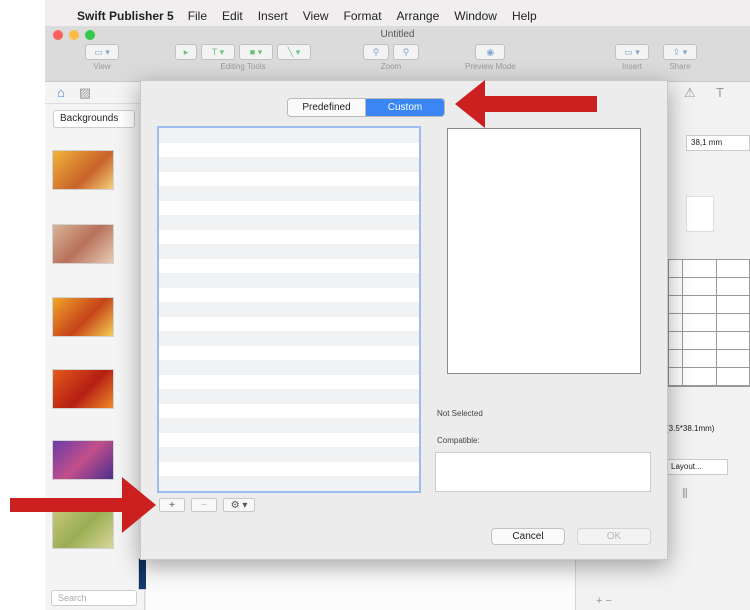  What do you see at coordinates (243, 66) in the screenshot?
I see `editing-tools-caption: Editing Tools` at bounding box center [243, 66].